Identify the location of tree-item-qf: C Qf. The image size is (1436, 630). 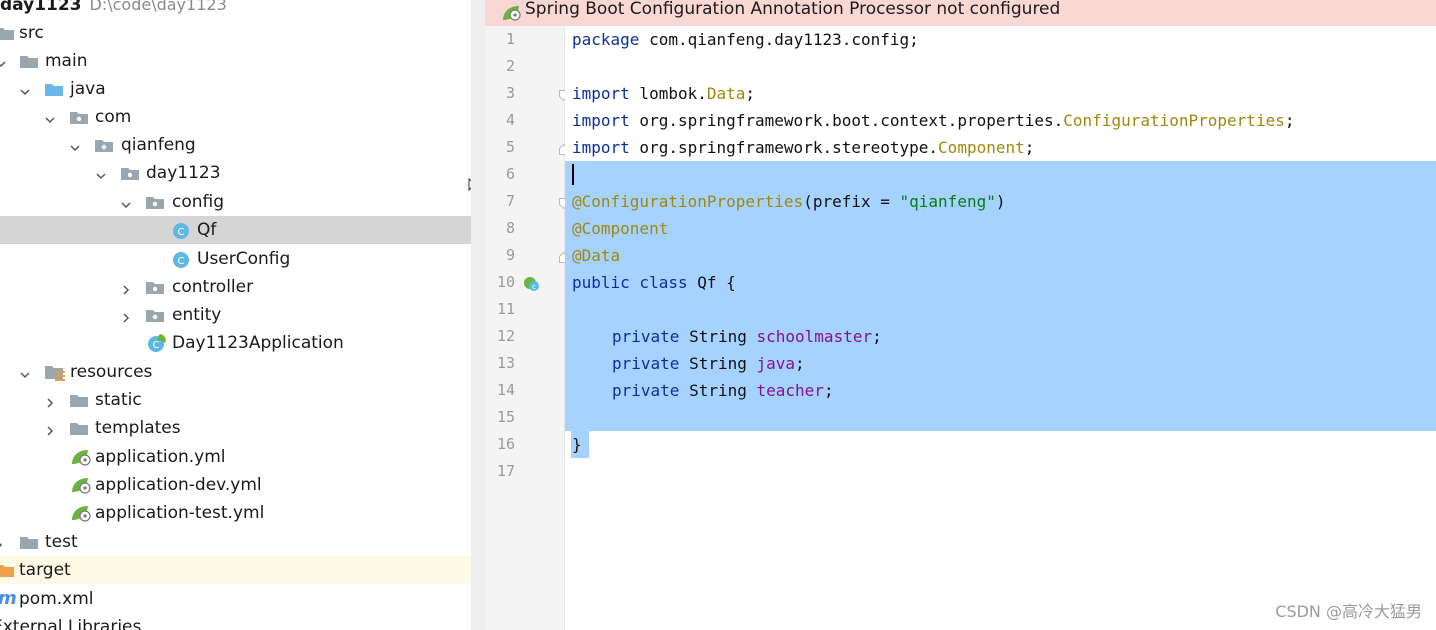
(235, 230).